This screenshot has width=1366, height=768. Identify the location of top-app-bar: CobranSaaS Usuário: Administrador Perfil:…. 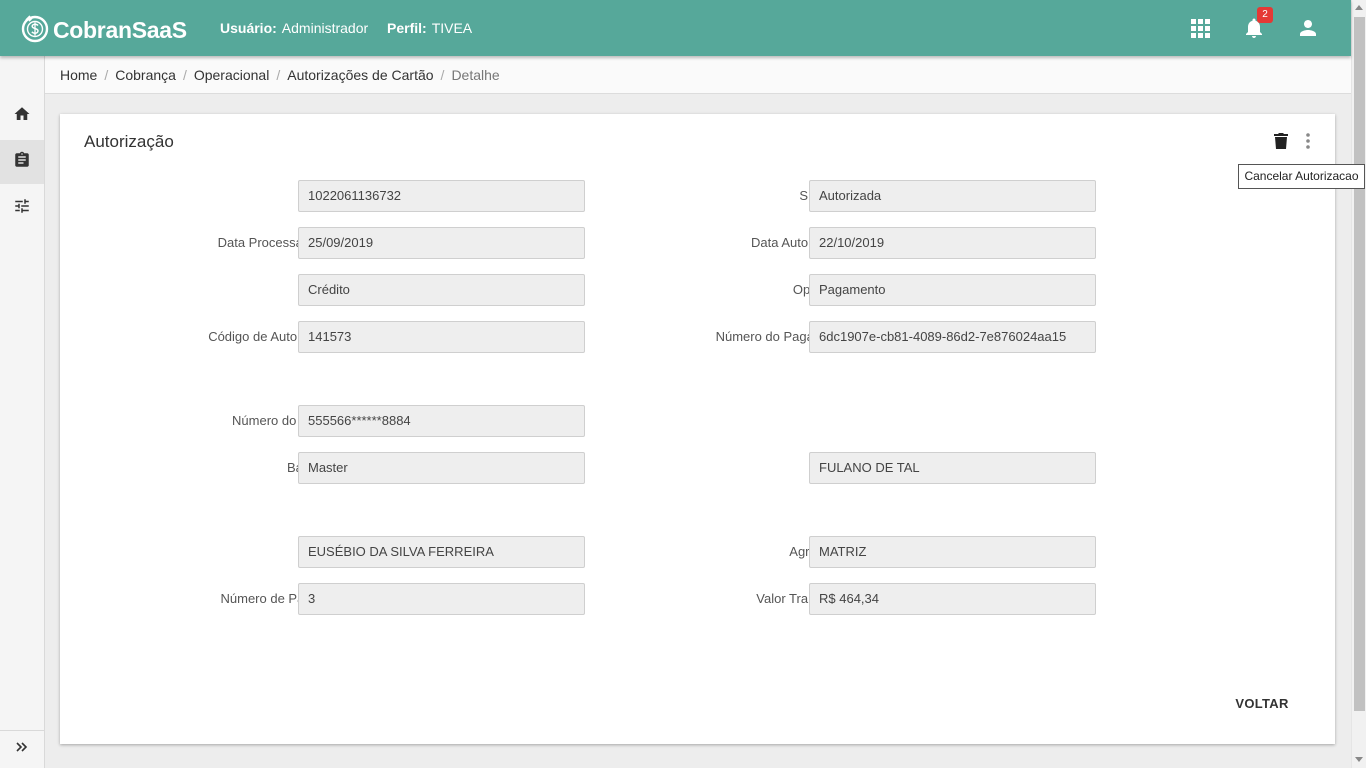
(675, 28).